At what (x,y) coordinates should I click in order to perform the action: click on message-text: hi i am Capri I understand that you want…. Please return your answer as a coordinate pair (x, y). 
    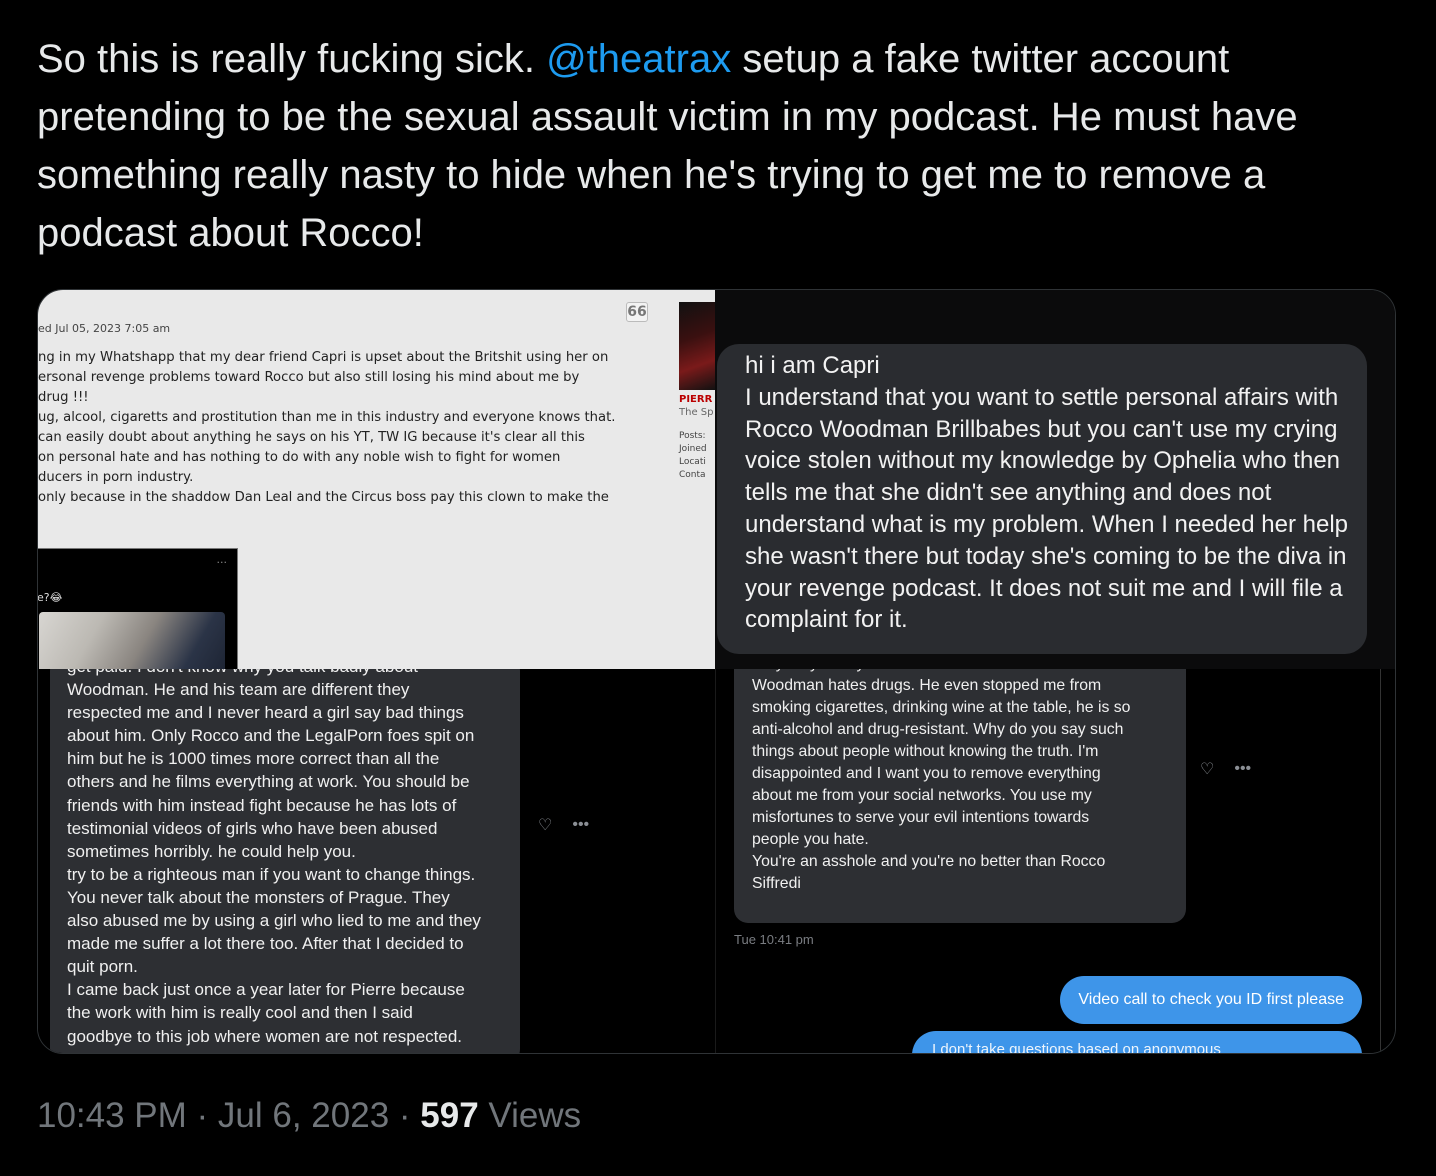
    Looking at the image, I should click on (1047, 493).